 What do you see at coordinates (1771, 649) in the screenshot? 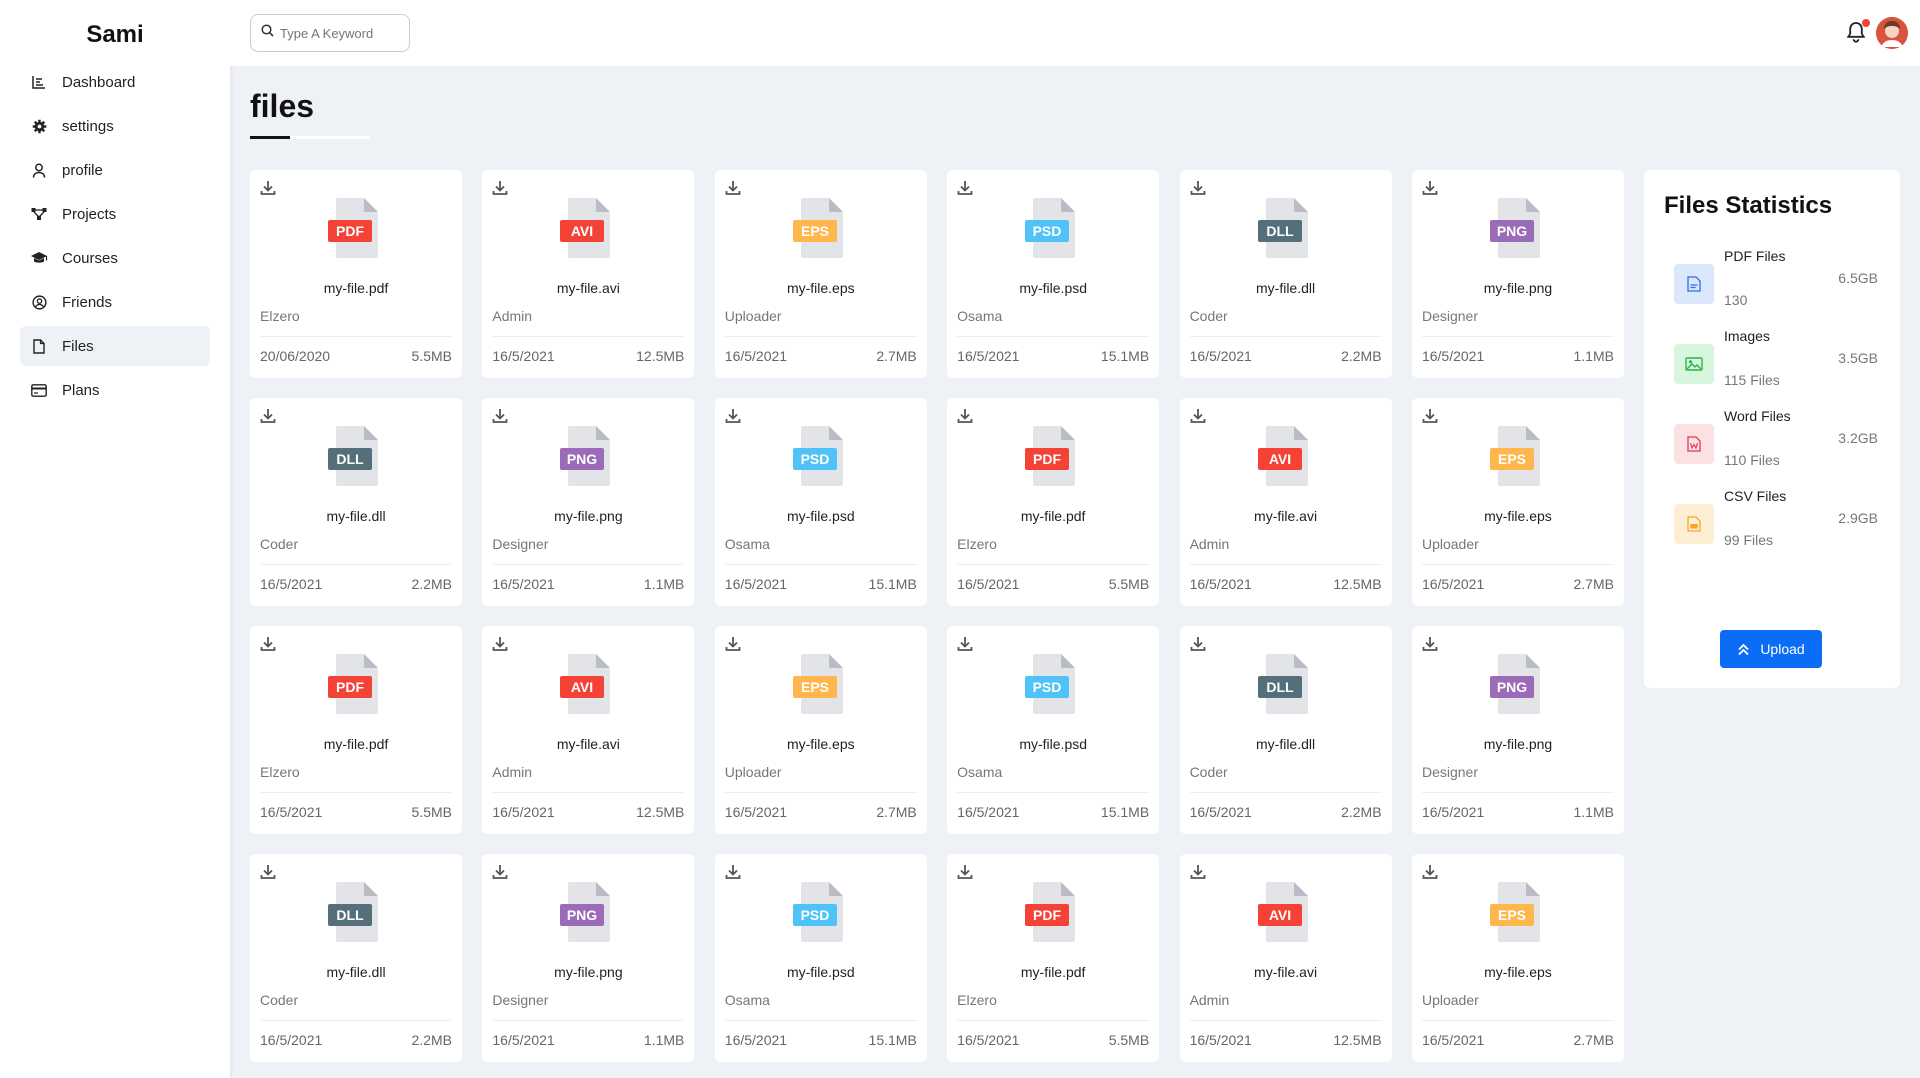
I see `upload-button: Upload` at bounding box center [1771, 649].